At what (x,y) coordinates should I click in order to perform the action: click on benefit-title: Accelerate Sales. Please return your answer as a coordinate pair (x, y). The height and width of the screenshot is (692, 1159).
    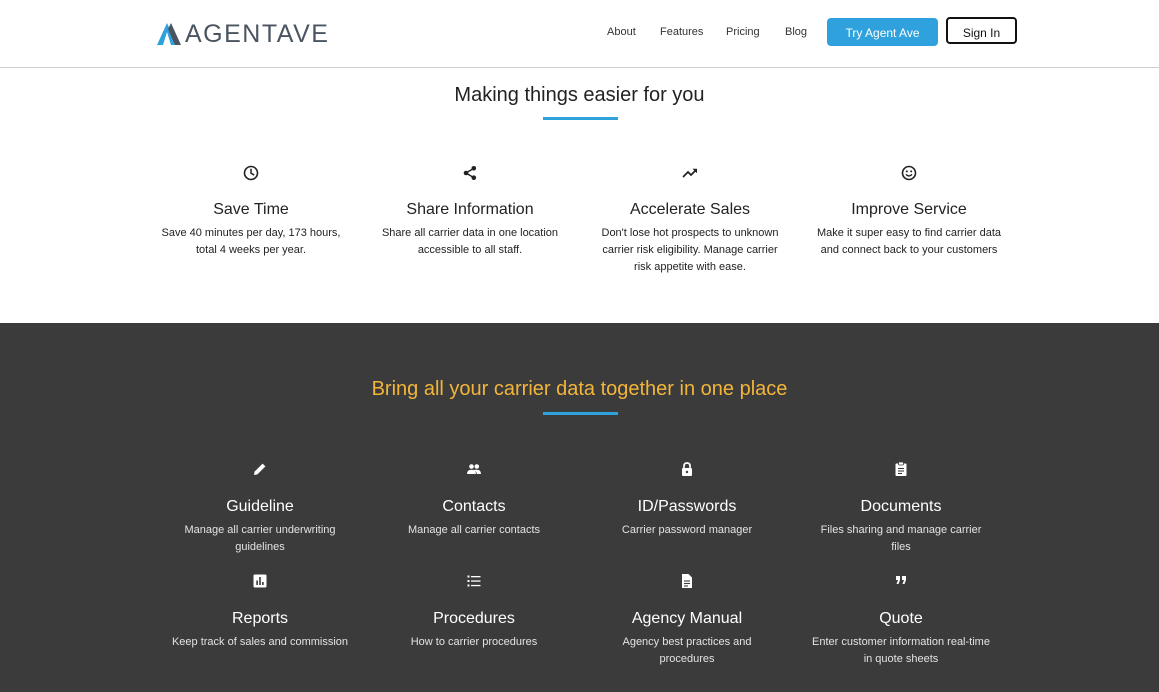
    Looking at the image, I should click on (690, 209).